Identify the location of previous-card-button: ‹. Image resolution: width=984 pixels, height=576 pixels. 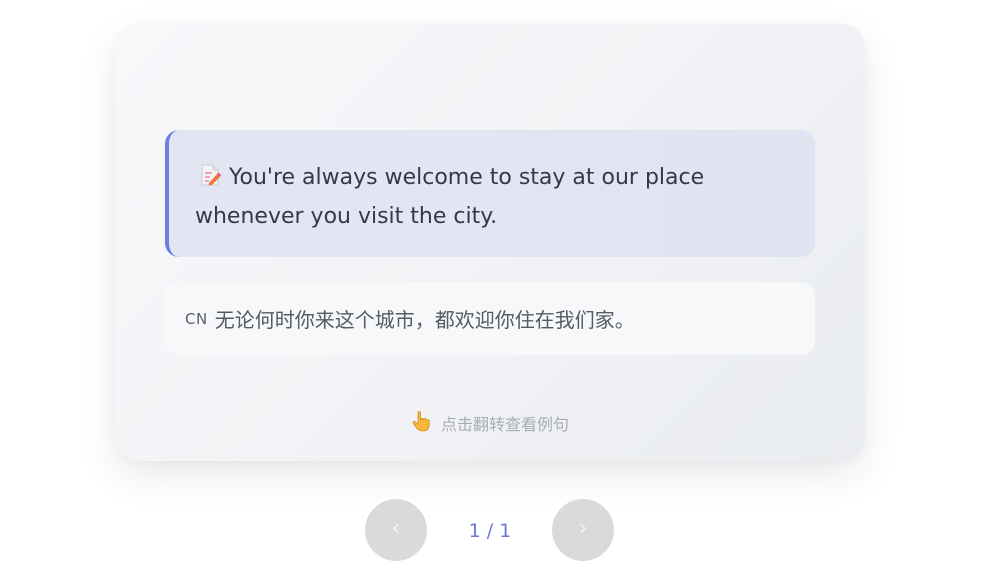
(396, 530).